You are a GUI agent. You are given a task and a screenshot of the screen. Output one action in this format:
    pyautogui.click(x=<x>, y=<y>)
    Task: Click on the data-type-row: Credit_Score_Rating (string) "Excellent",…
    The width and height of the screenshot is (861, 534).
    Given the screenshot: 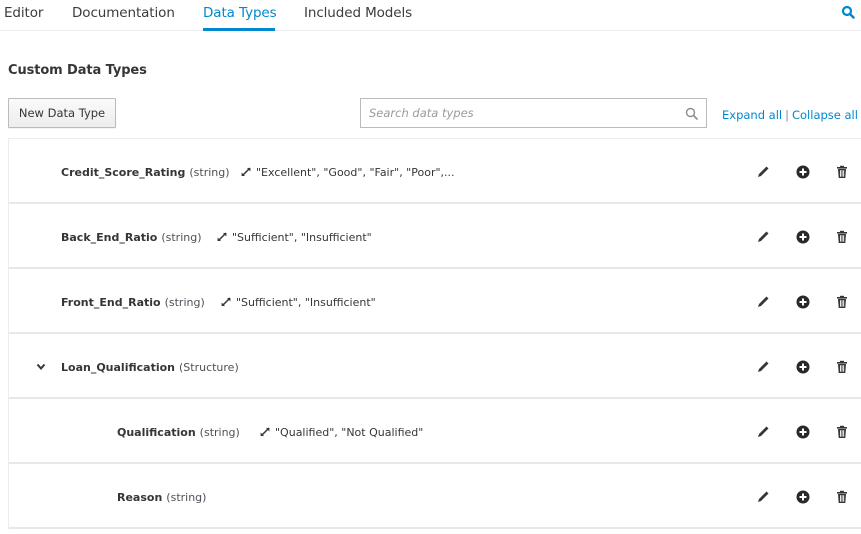 What is the action you would take?
    pyautogui.click(x=434, y=171)
    